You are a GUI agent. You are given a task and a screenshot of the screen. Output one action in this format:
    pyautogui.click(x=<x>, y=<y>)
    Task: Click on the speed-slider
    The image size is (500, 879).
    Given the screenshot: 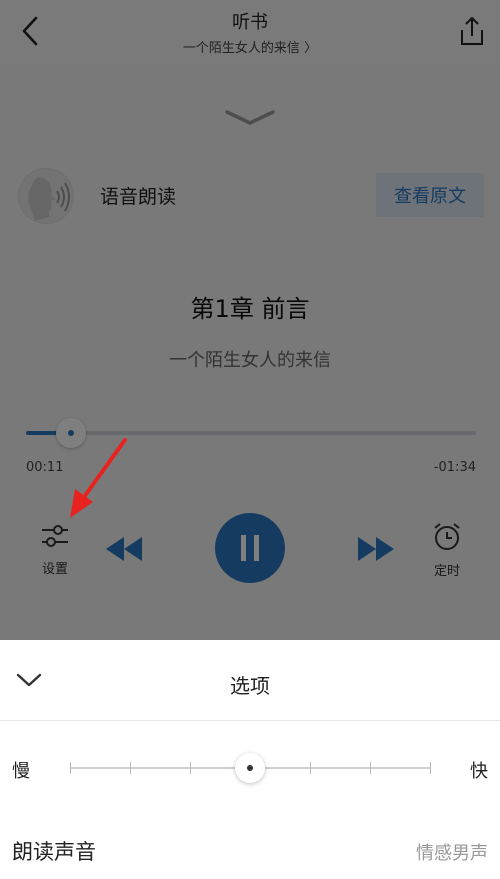 What is the action you would take?
    pyautogui.click(x=250, y=768)
    